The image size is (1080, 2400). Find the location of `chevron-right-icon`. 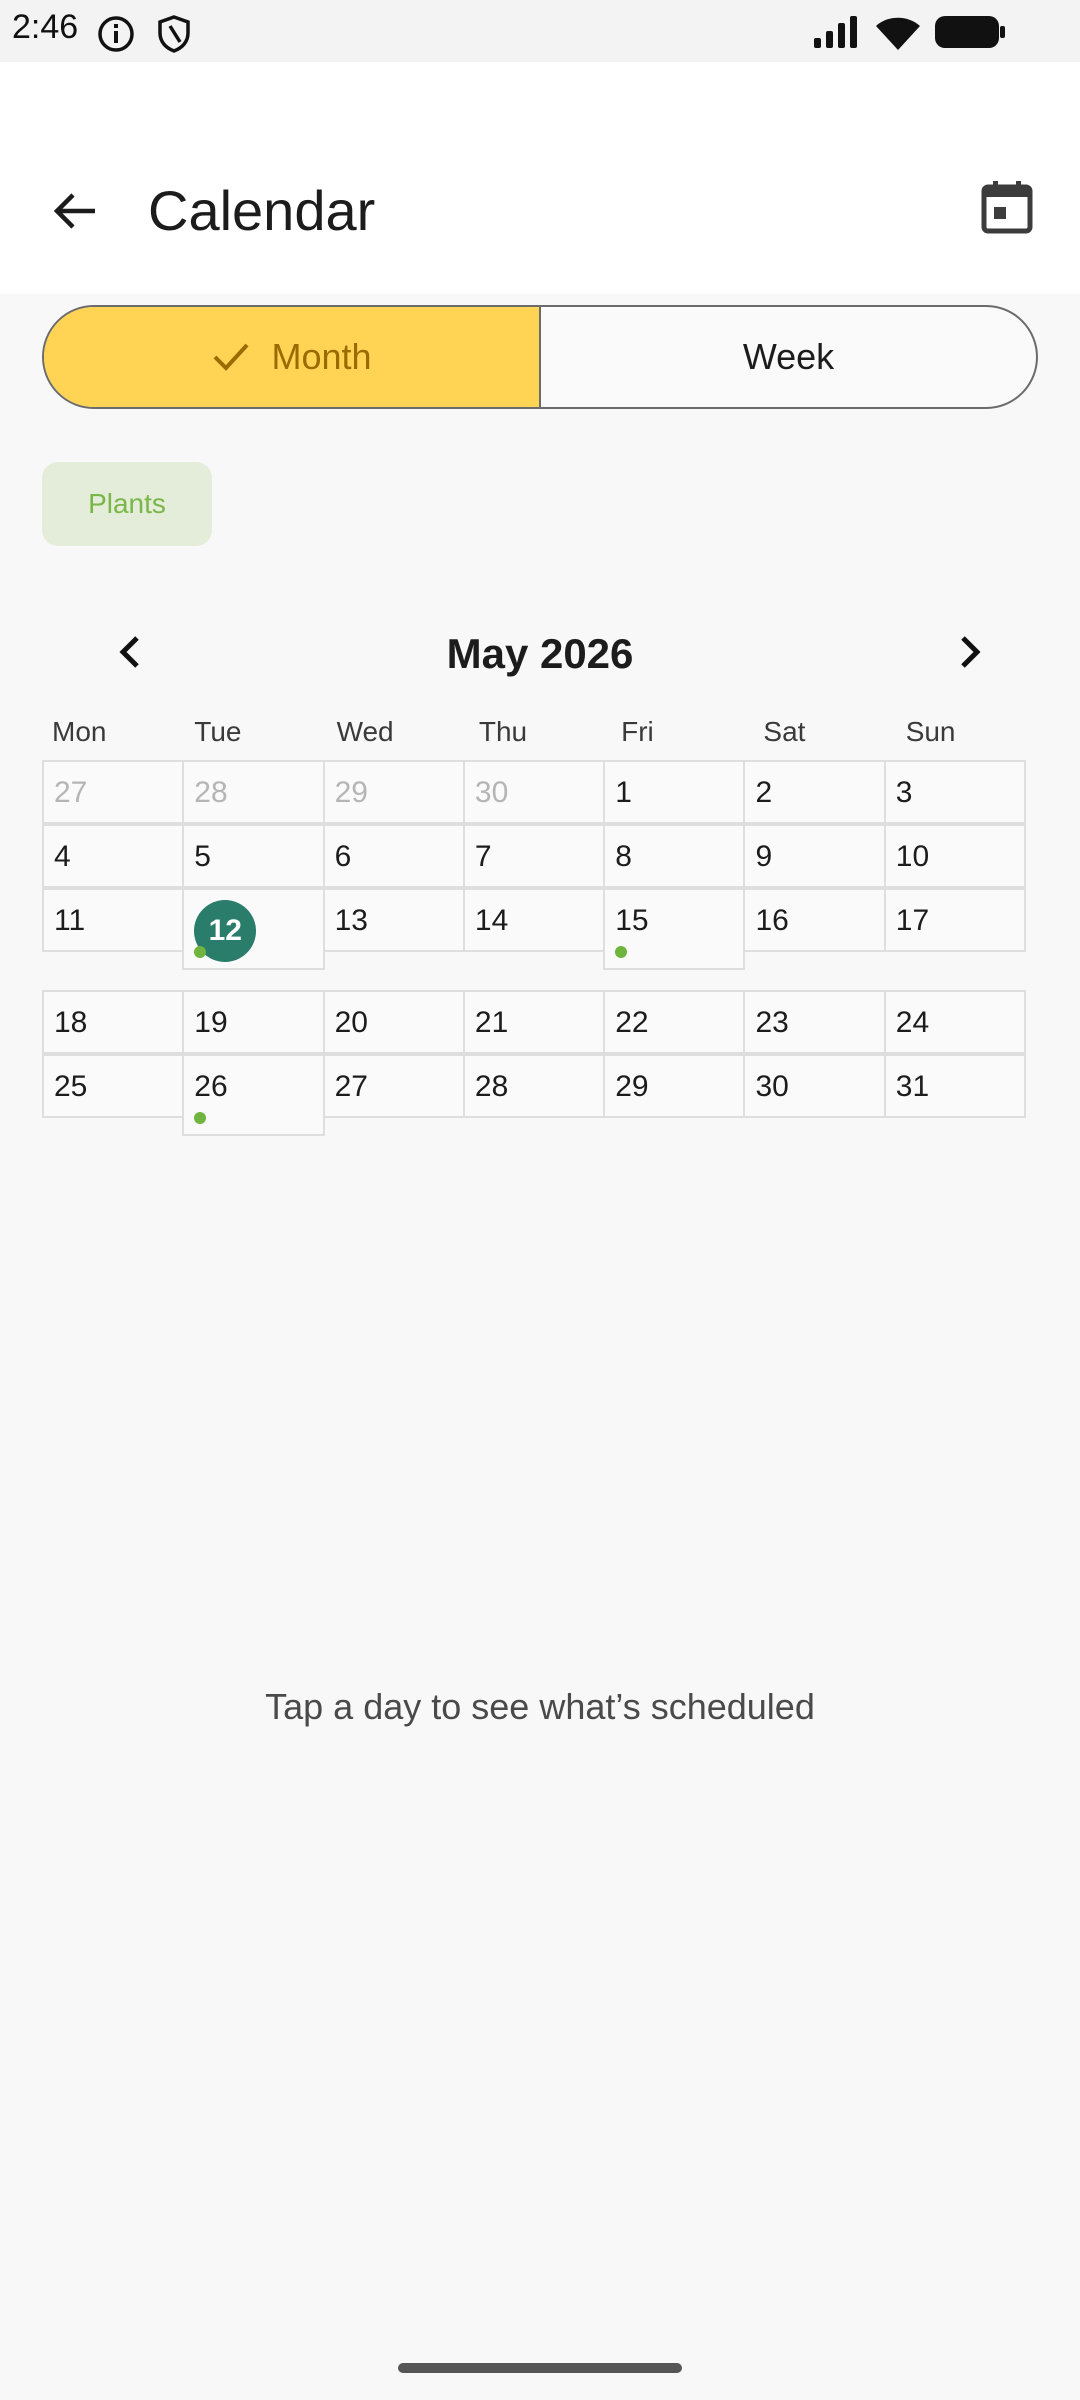

chevron-right-icon is located at coordinates (971, 652).